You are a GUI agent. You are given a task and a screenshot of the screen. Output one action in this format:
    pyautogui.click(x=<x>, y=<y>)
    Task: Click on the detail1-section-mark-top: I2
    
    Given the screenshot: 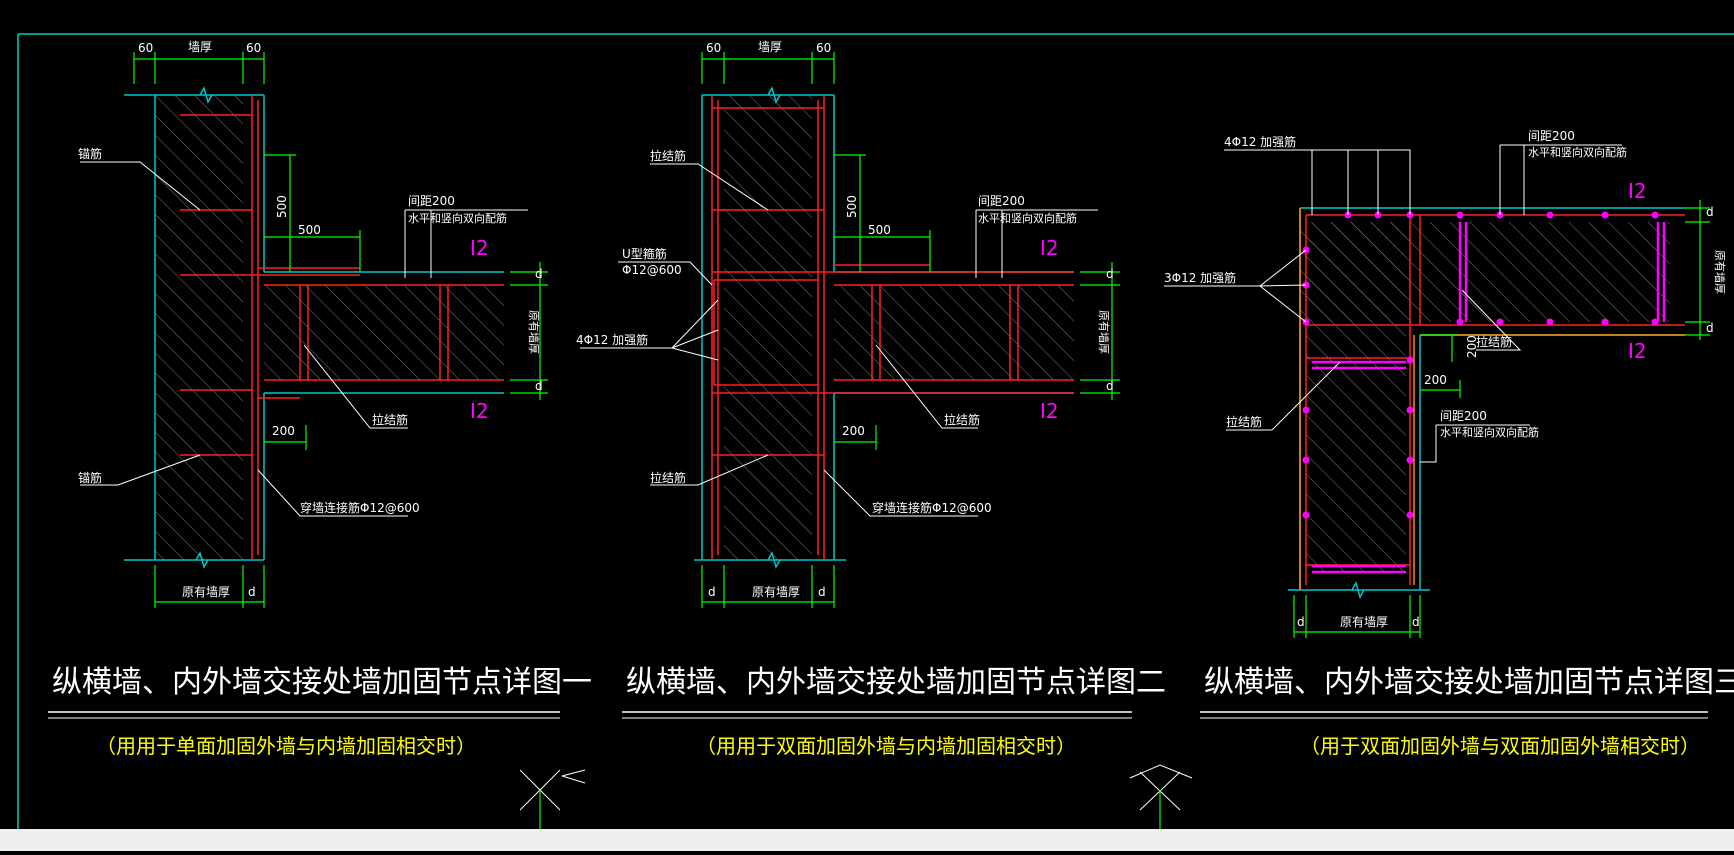 What is the action you would take?
    pyautogui.click(x=479, y=248)
    